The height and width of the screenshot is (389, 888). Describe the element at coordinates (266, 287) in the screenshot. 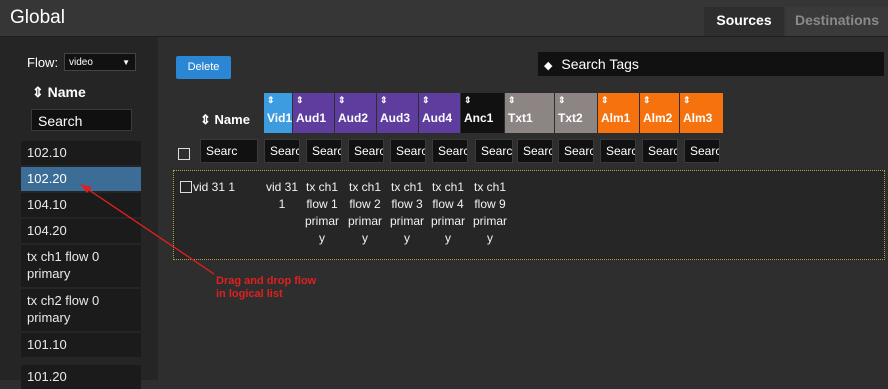

I see `annotation-text: Drag and drop flow in logical list` at that location.